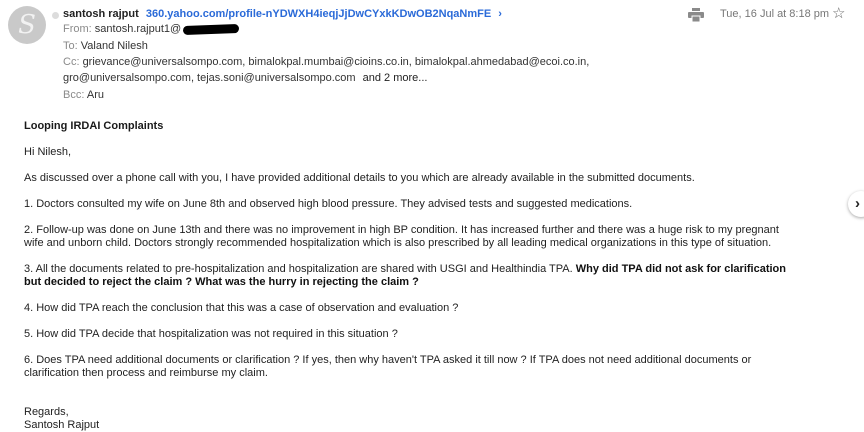 The image size is (864, 432). What do you see at coordinates (114, 46) in the screenshot?
I see `to-recipient: Valand Nilesh` at bounding box center [114, 46].